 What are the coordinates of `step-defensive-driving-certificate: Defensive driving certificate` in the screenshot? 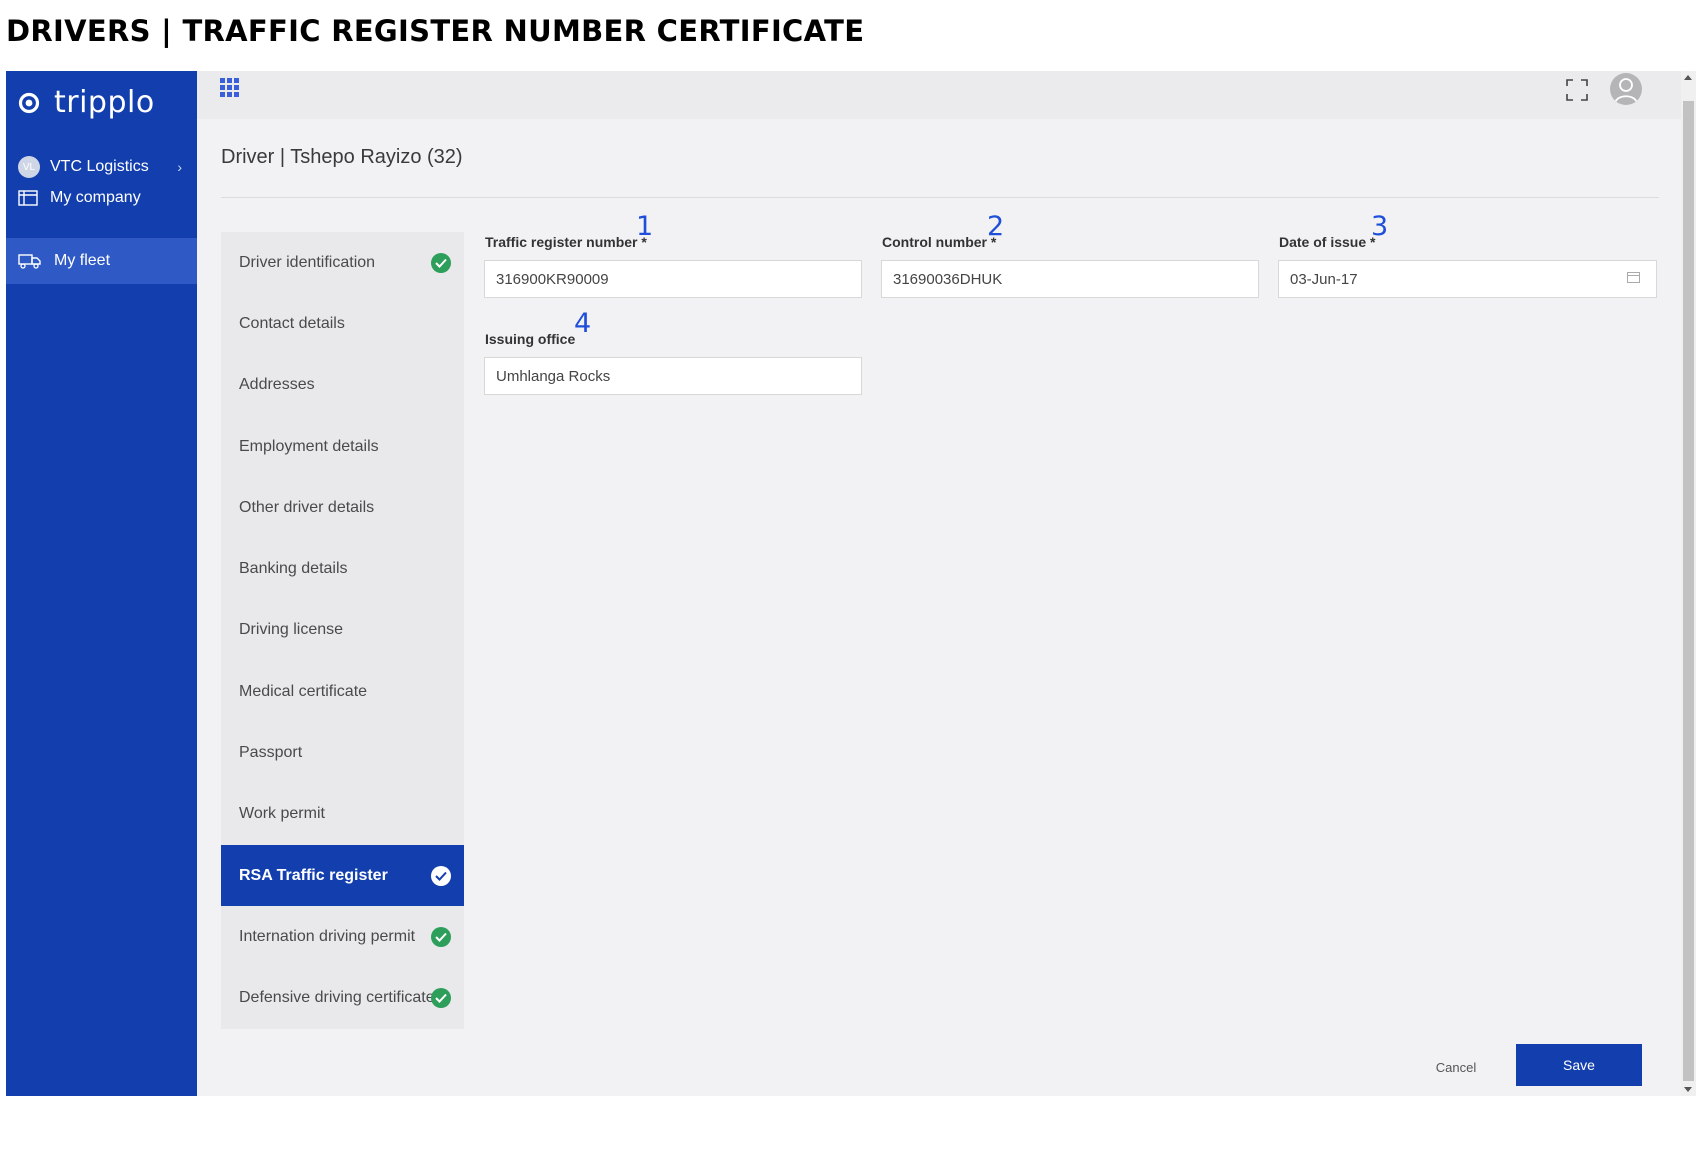 It's located at (342, 998).